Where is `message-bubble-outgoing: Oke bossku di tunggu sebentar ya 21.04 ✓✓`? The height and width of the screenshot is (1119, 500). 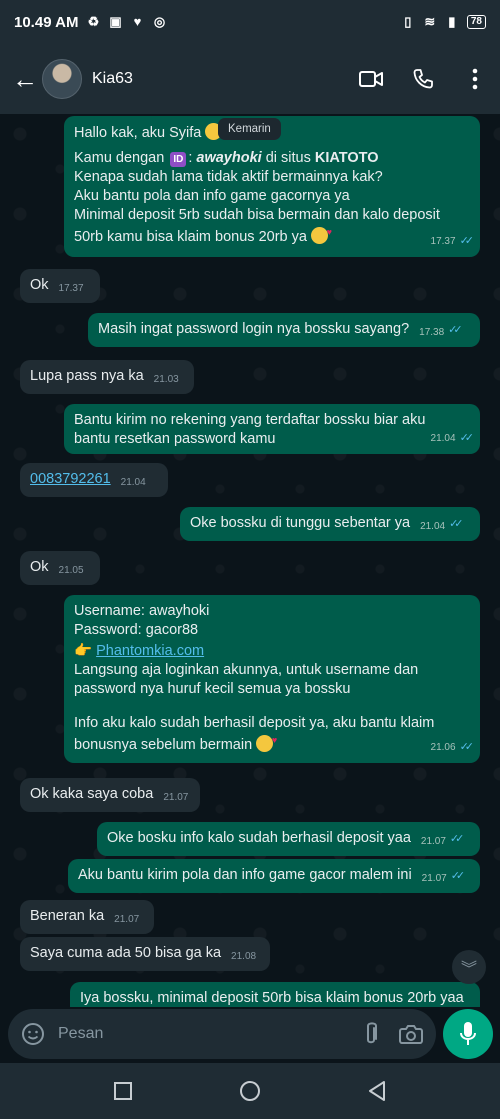
message-bubble-outgoing: Oke bossku di tunggu sebentar ya 21.04 ✓✓ is located at coordinates (330, 524).